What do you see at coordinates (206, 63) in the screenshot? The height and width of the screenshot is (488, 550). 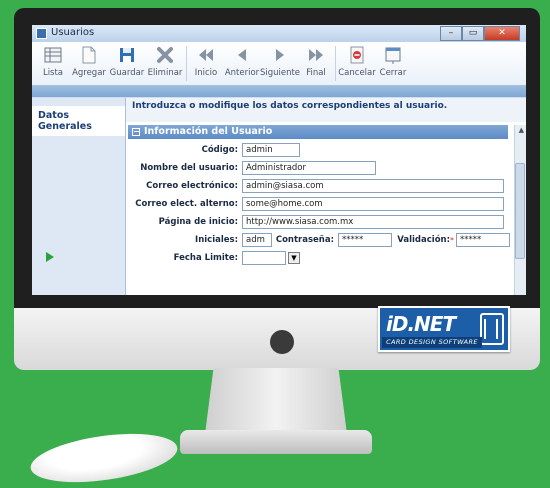 I see `toolbar-inicio-button: Inicio` at bounding box center [206, 63].